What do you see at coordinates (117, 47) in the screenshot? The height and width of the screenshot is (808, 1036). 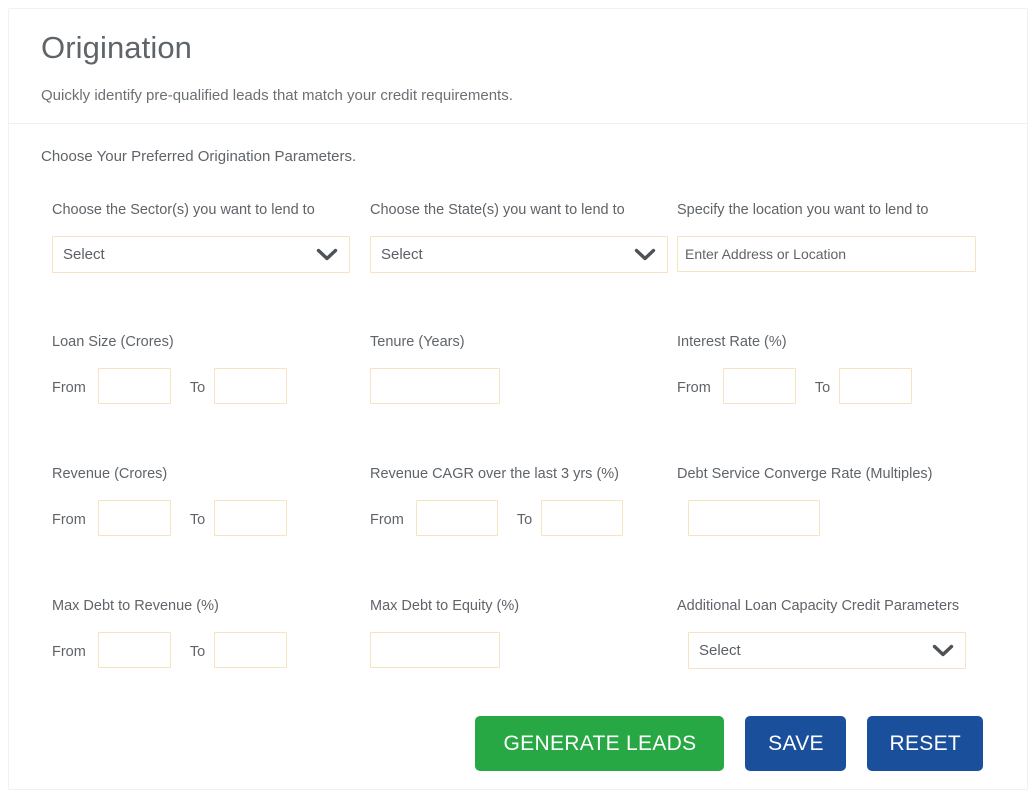 I see `page-title: Origination` at bounding box center [117, 47].